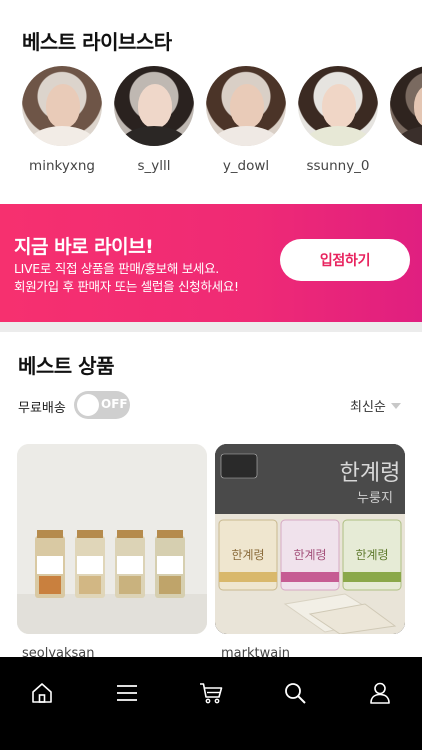  What do you see at coordinates (211, 327) in the screenshot?
I see `section-divider` at bounding box center [211, 327].